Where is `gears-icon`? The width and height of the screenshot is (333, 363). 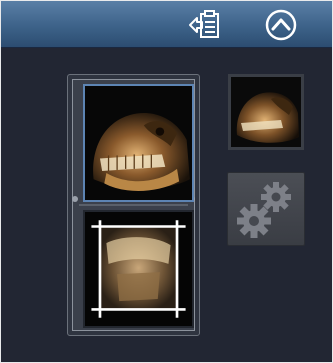
gears-icon is located at coordinates (264, 210).